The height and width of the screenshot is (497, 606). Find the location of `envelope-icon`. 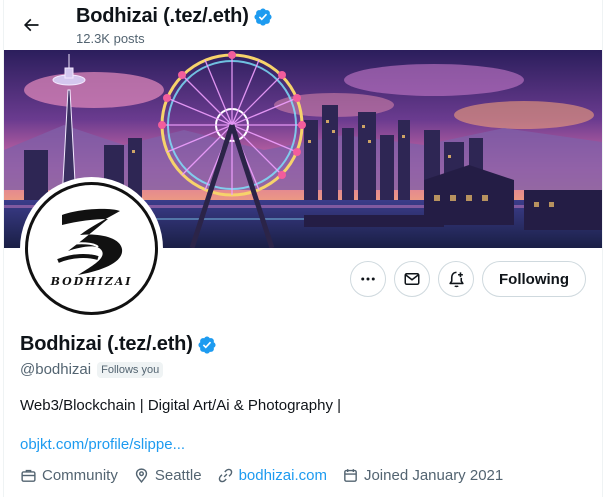

envelope-icon is located at coordinates (412, 279).